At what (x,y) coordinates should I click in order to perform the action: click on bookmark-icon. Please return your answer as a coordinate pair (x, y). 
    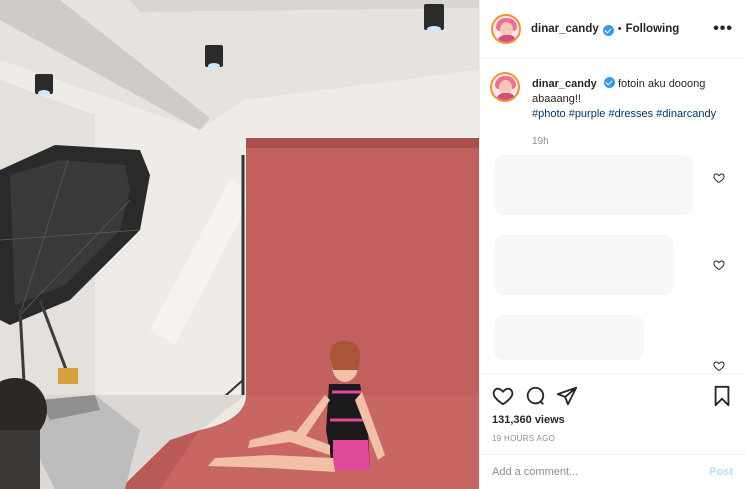
    Looking at the image, I should click on (722, 396).